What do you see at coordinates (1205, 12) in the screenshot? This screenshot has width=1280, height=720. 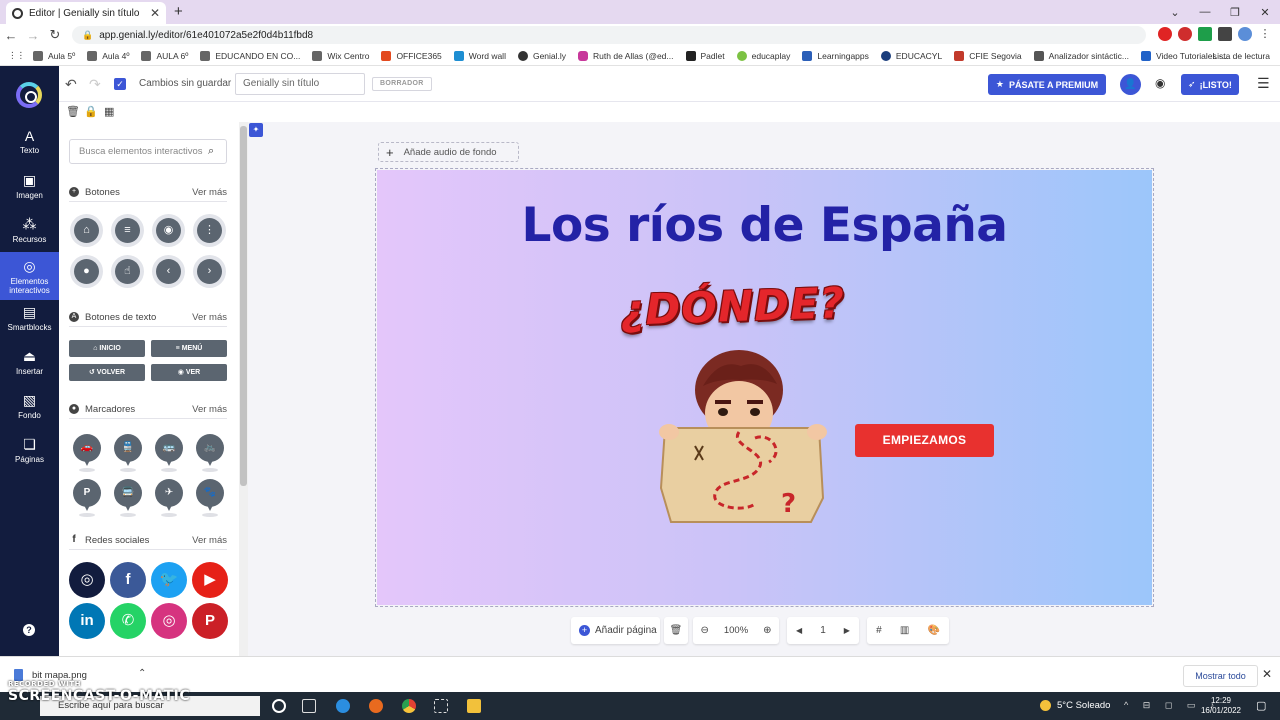 I see `minimize-icon: —` at bounding box center [1205, 12].